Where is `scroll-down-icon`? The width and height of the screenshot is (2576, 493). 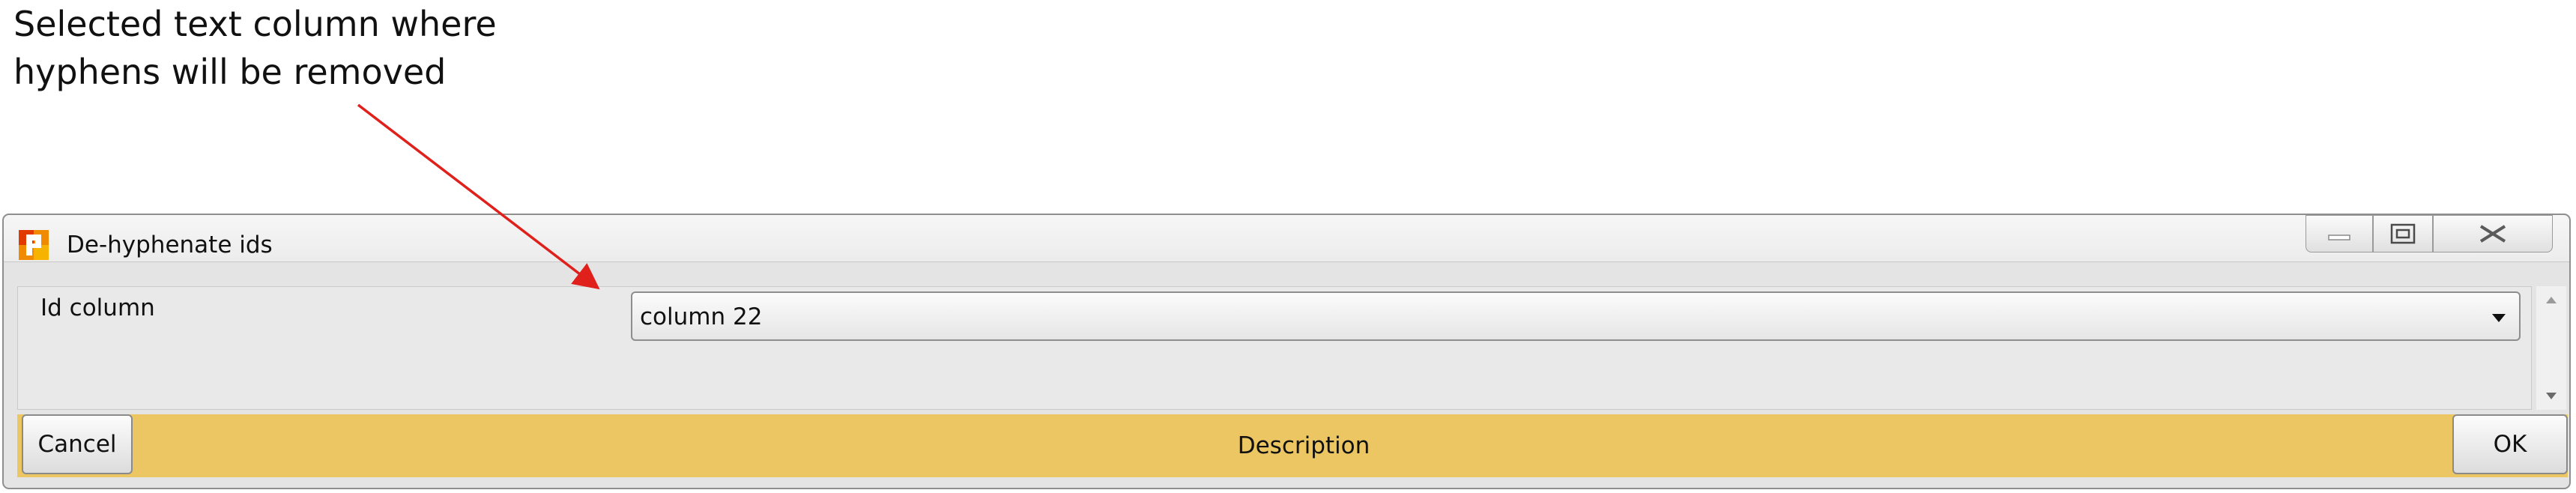
scroll-down-icon is located at coordinates (2551, 396).